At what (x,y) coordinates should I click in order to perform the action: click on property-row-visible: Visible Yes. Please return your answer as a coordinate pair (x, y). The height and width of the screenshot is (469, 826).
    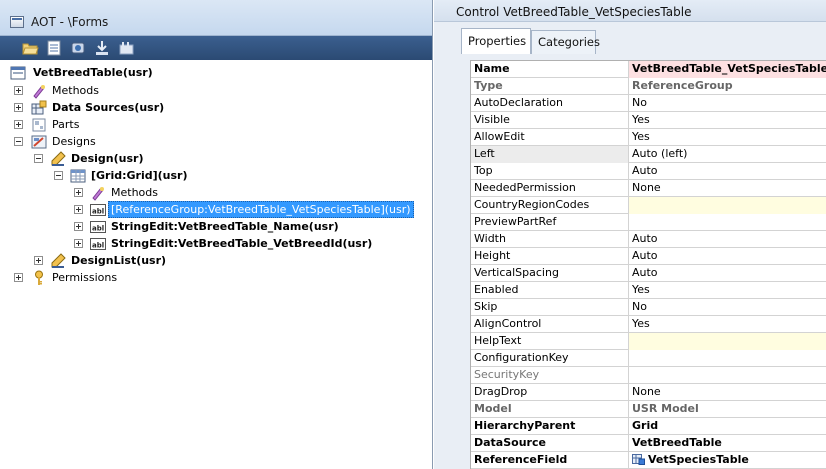
    Looking at the image, I should click on (648, 120).